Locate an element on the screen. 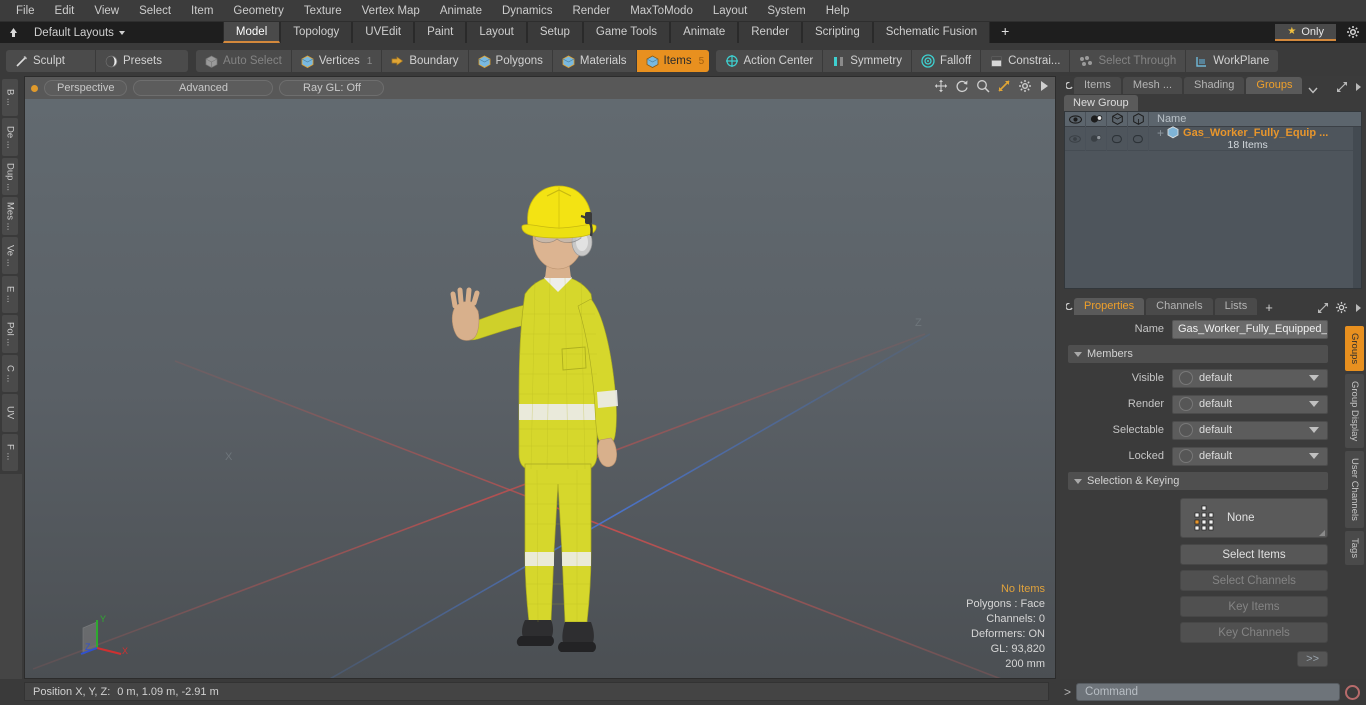 The height and width of the screenshot is (705, 1366). tab-render: Render is located at coordinates (770, 32).